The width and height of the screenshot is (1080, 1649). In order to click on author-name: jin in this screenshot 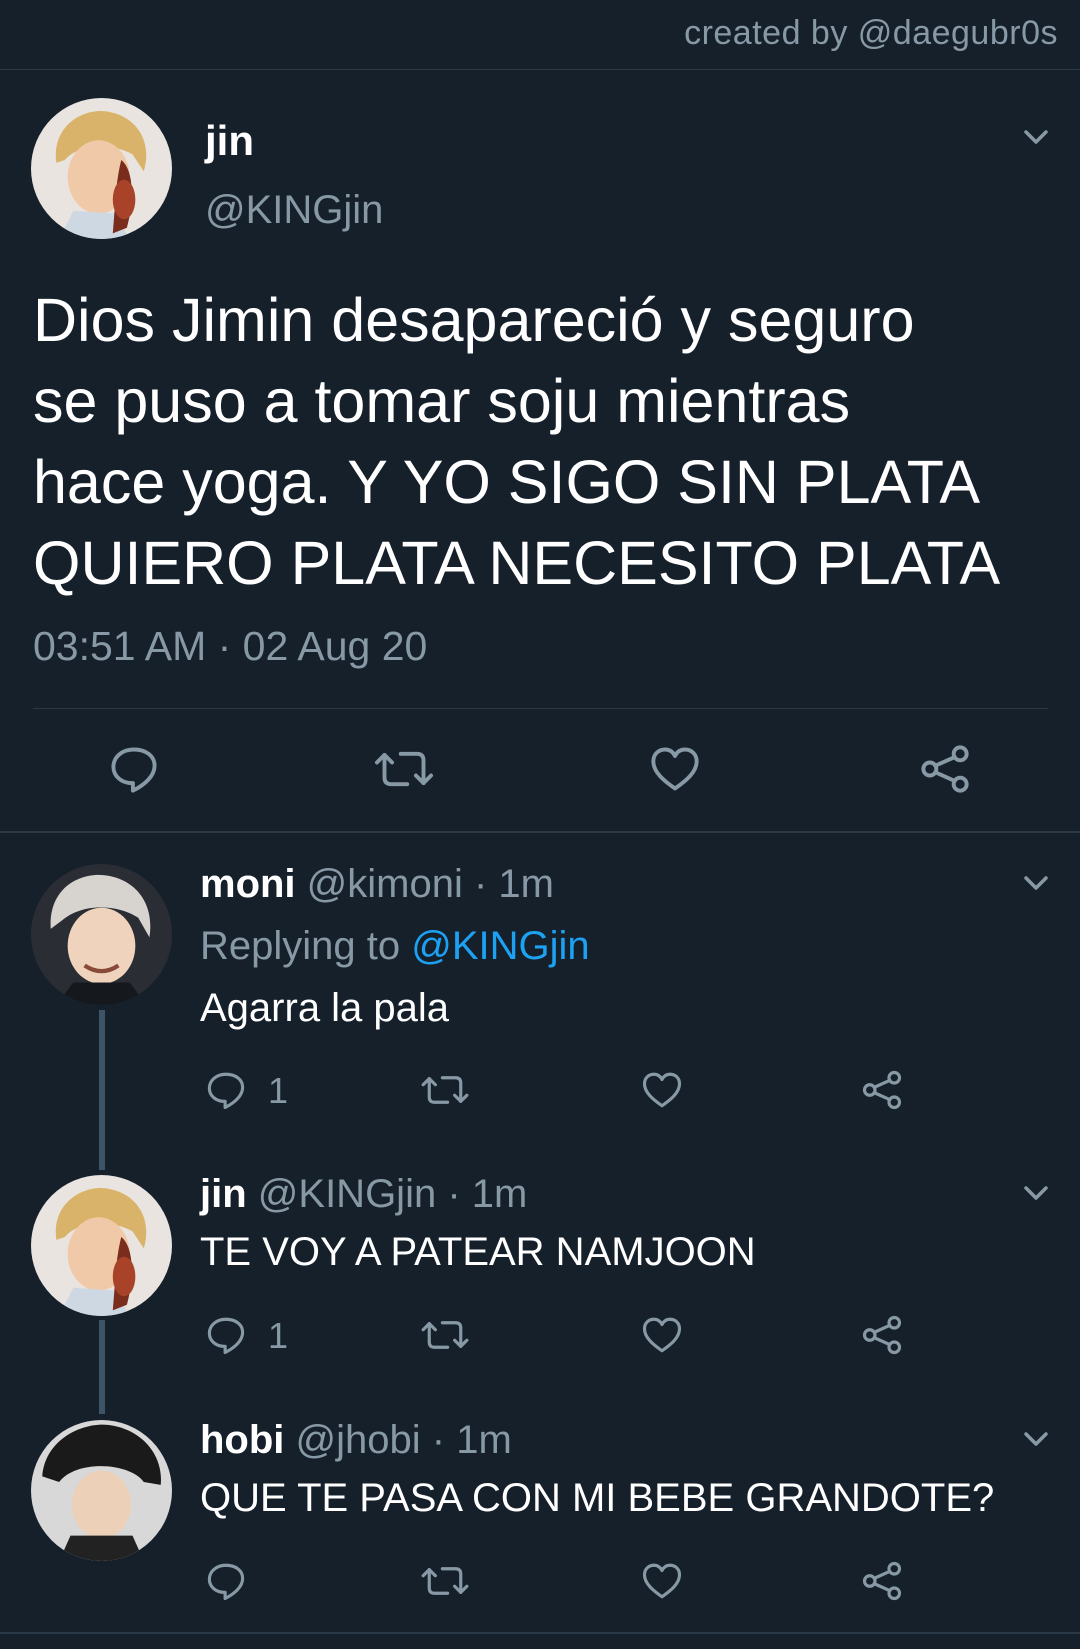, I will do `click(229, 141)`.